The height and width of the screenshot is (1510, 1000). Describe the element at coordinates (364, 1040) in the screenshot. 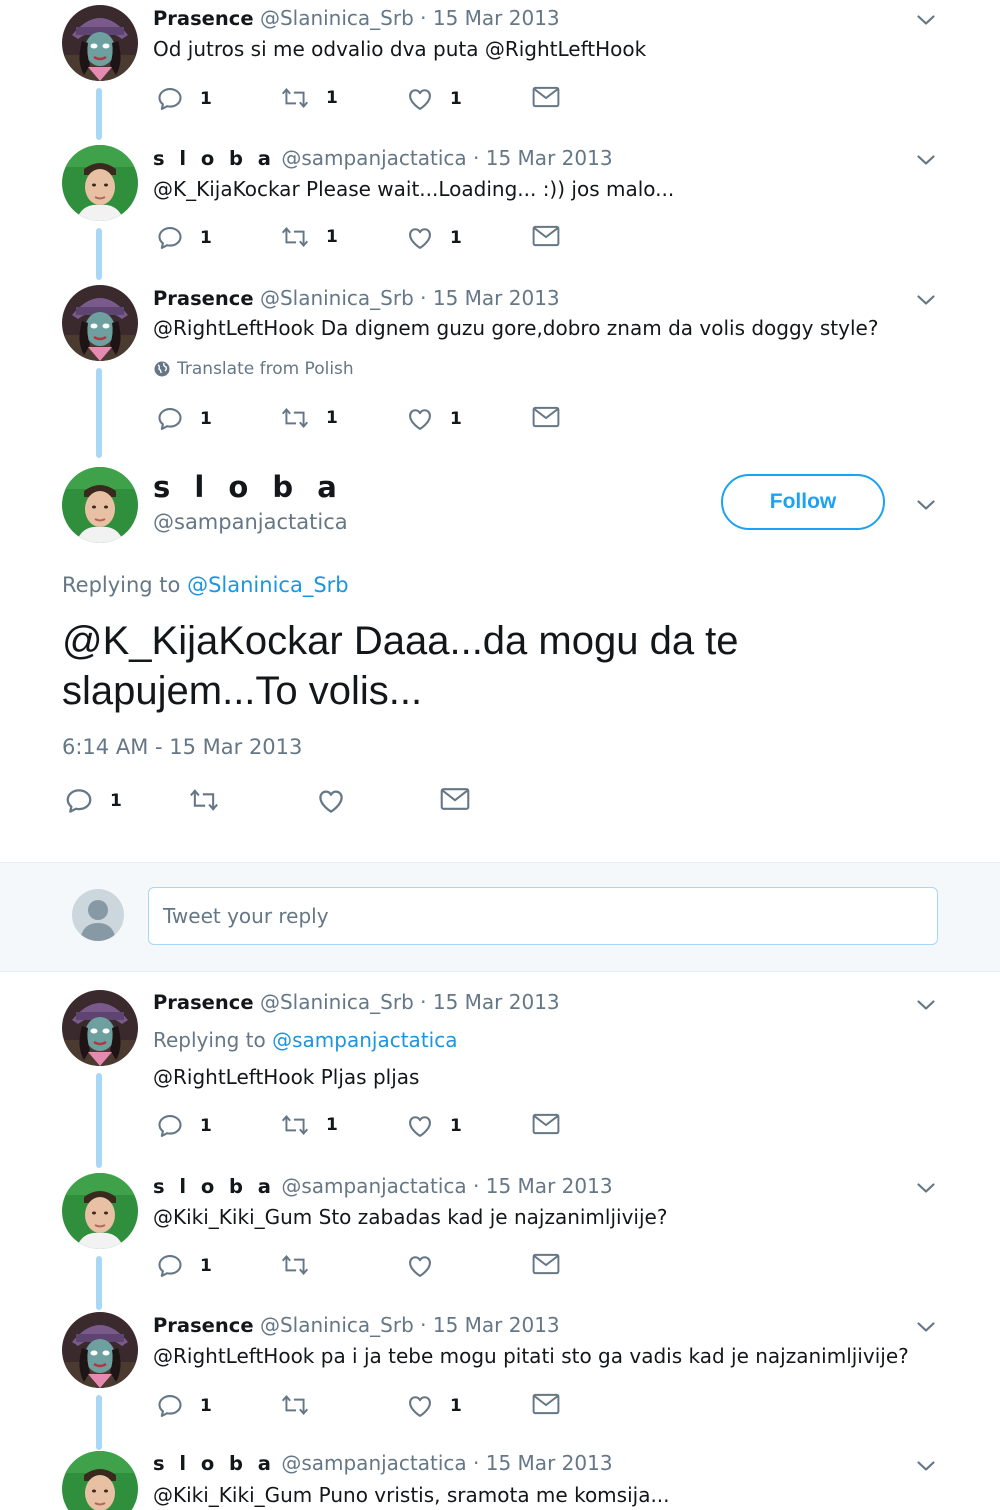

I see `replying-to-link: @sampanjactatica` at that location.